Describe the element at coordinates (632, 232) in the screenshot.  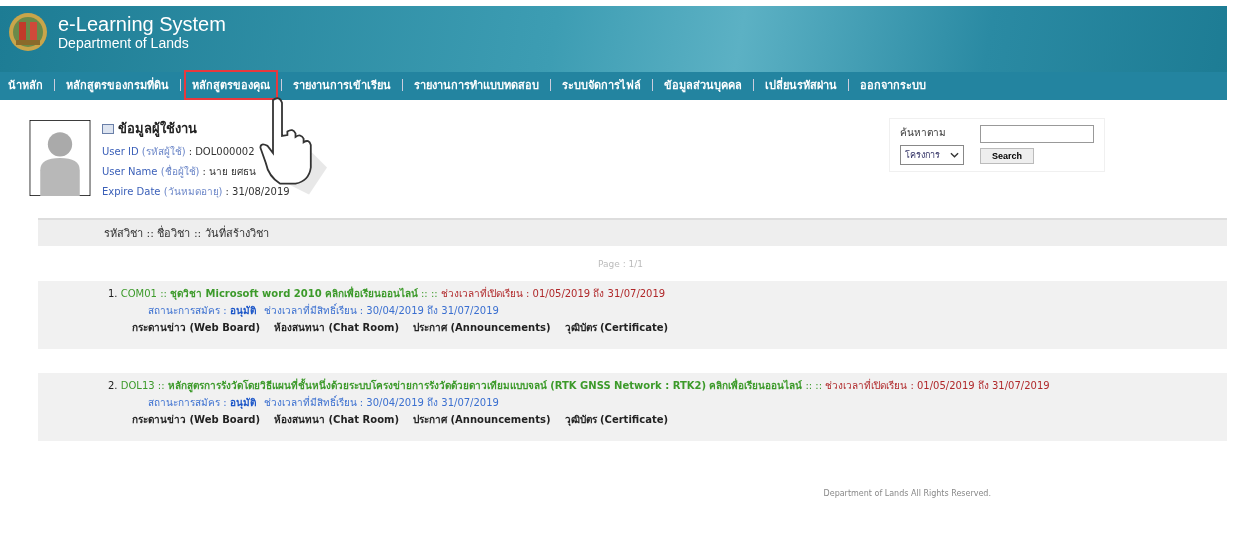
I see `list-header: รหัสวิชา :: ชื่อวิชา :: วันที่สร้างวิชา` at that location.